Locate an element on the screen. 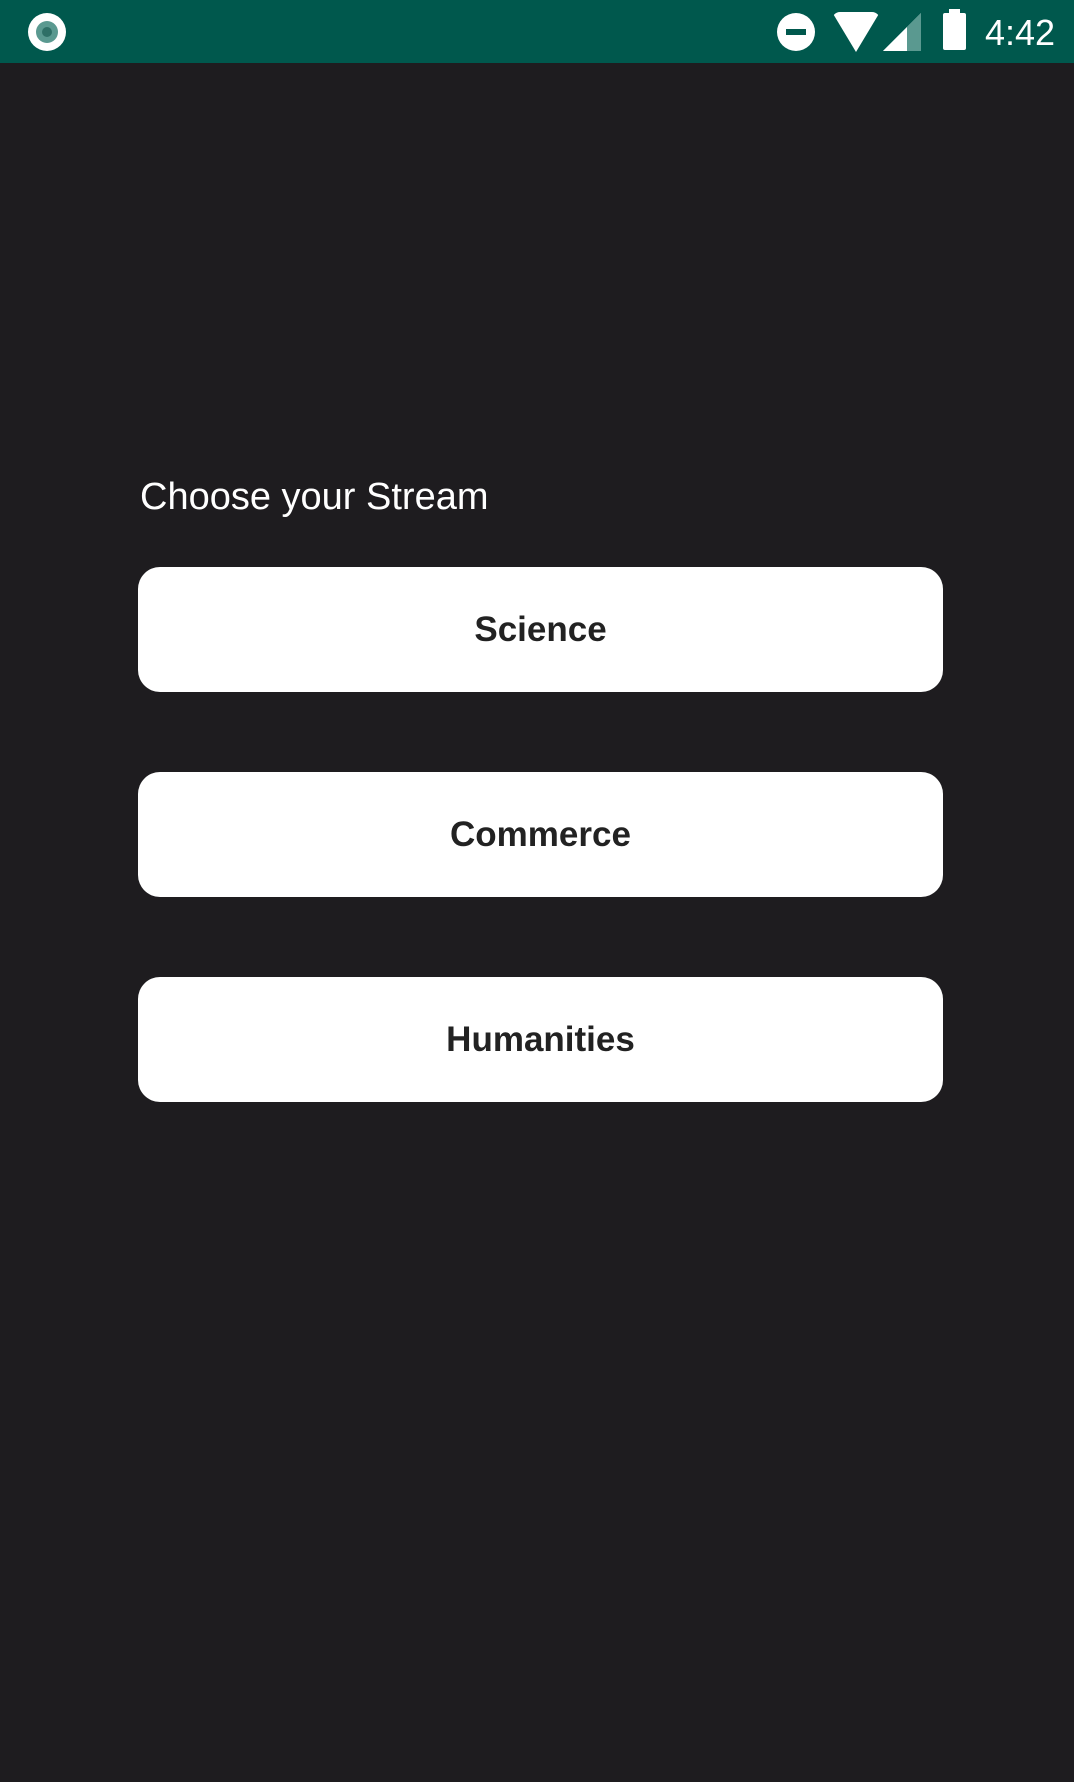  status-bar: 4:42 is located at coordinates (537, 31).